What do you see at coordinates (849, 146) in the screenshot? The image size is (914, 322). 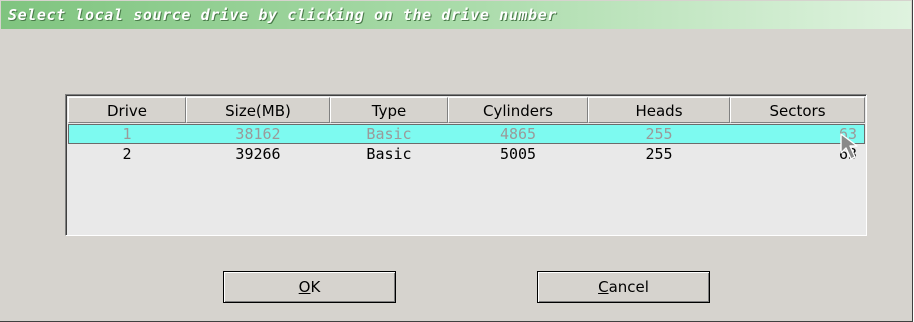 I see `arrow-cursor-icon` at bounding box center [849, 146].